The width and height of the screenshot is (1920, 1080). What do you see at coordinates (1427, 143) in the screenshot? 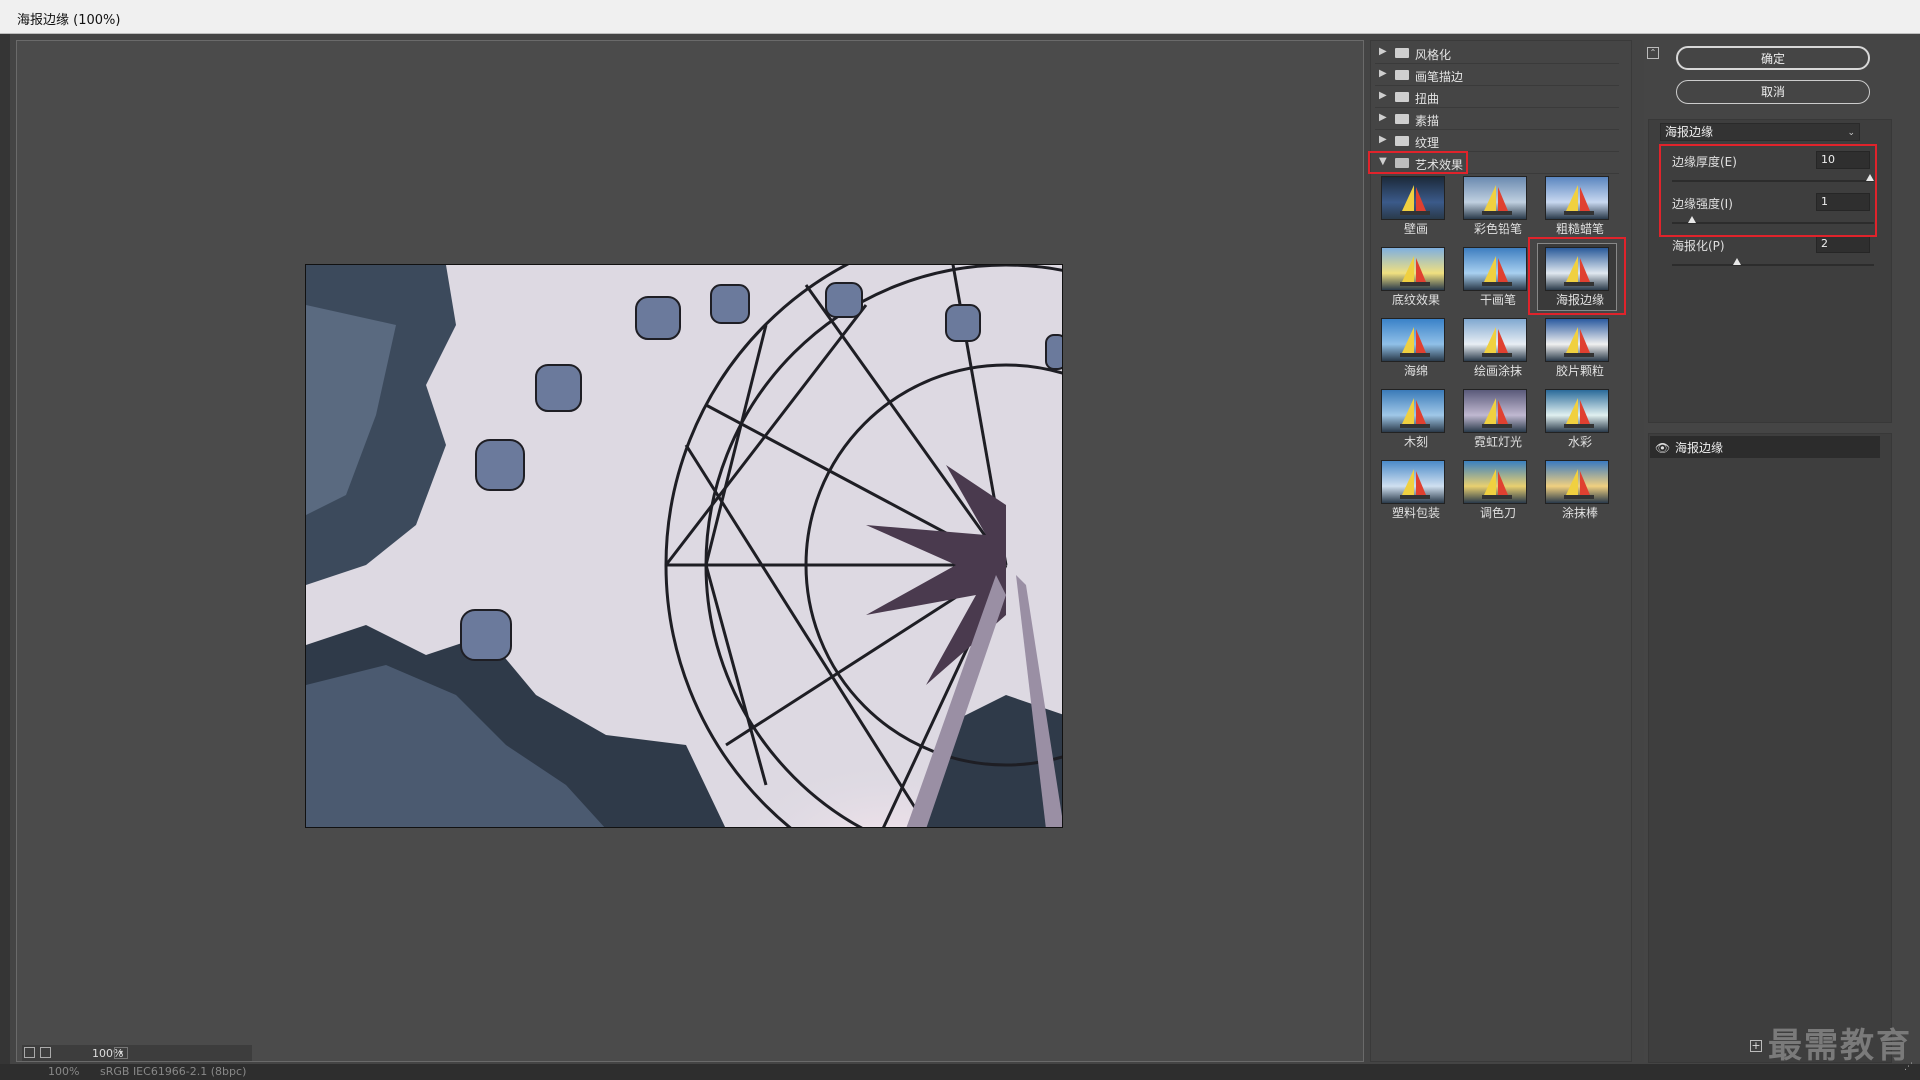
I see `category-label: 纹理` at bounding box center [1427, 143].